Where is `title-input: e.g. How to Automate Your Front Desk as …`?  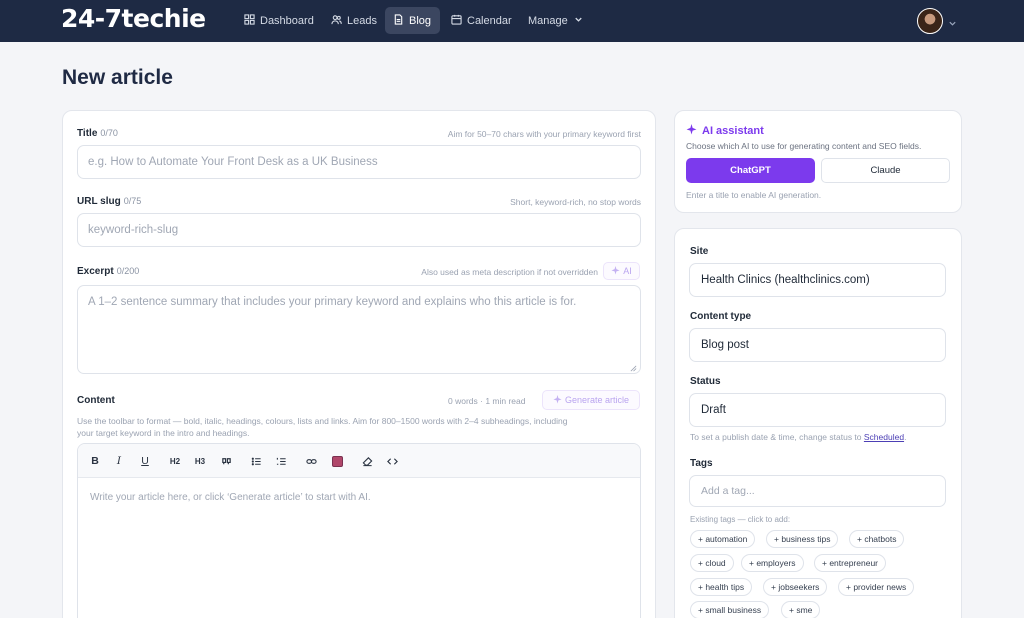 title-input: e.g. How to Automate Your Front Desk as … is located at coordinates (359, 162).